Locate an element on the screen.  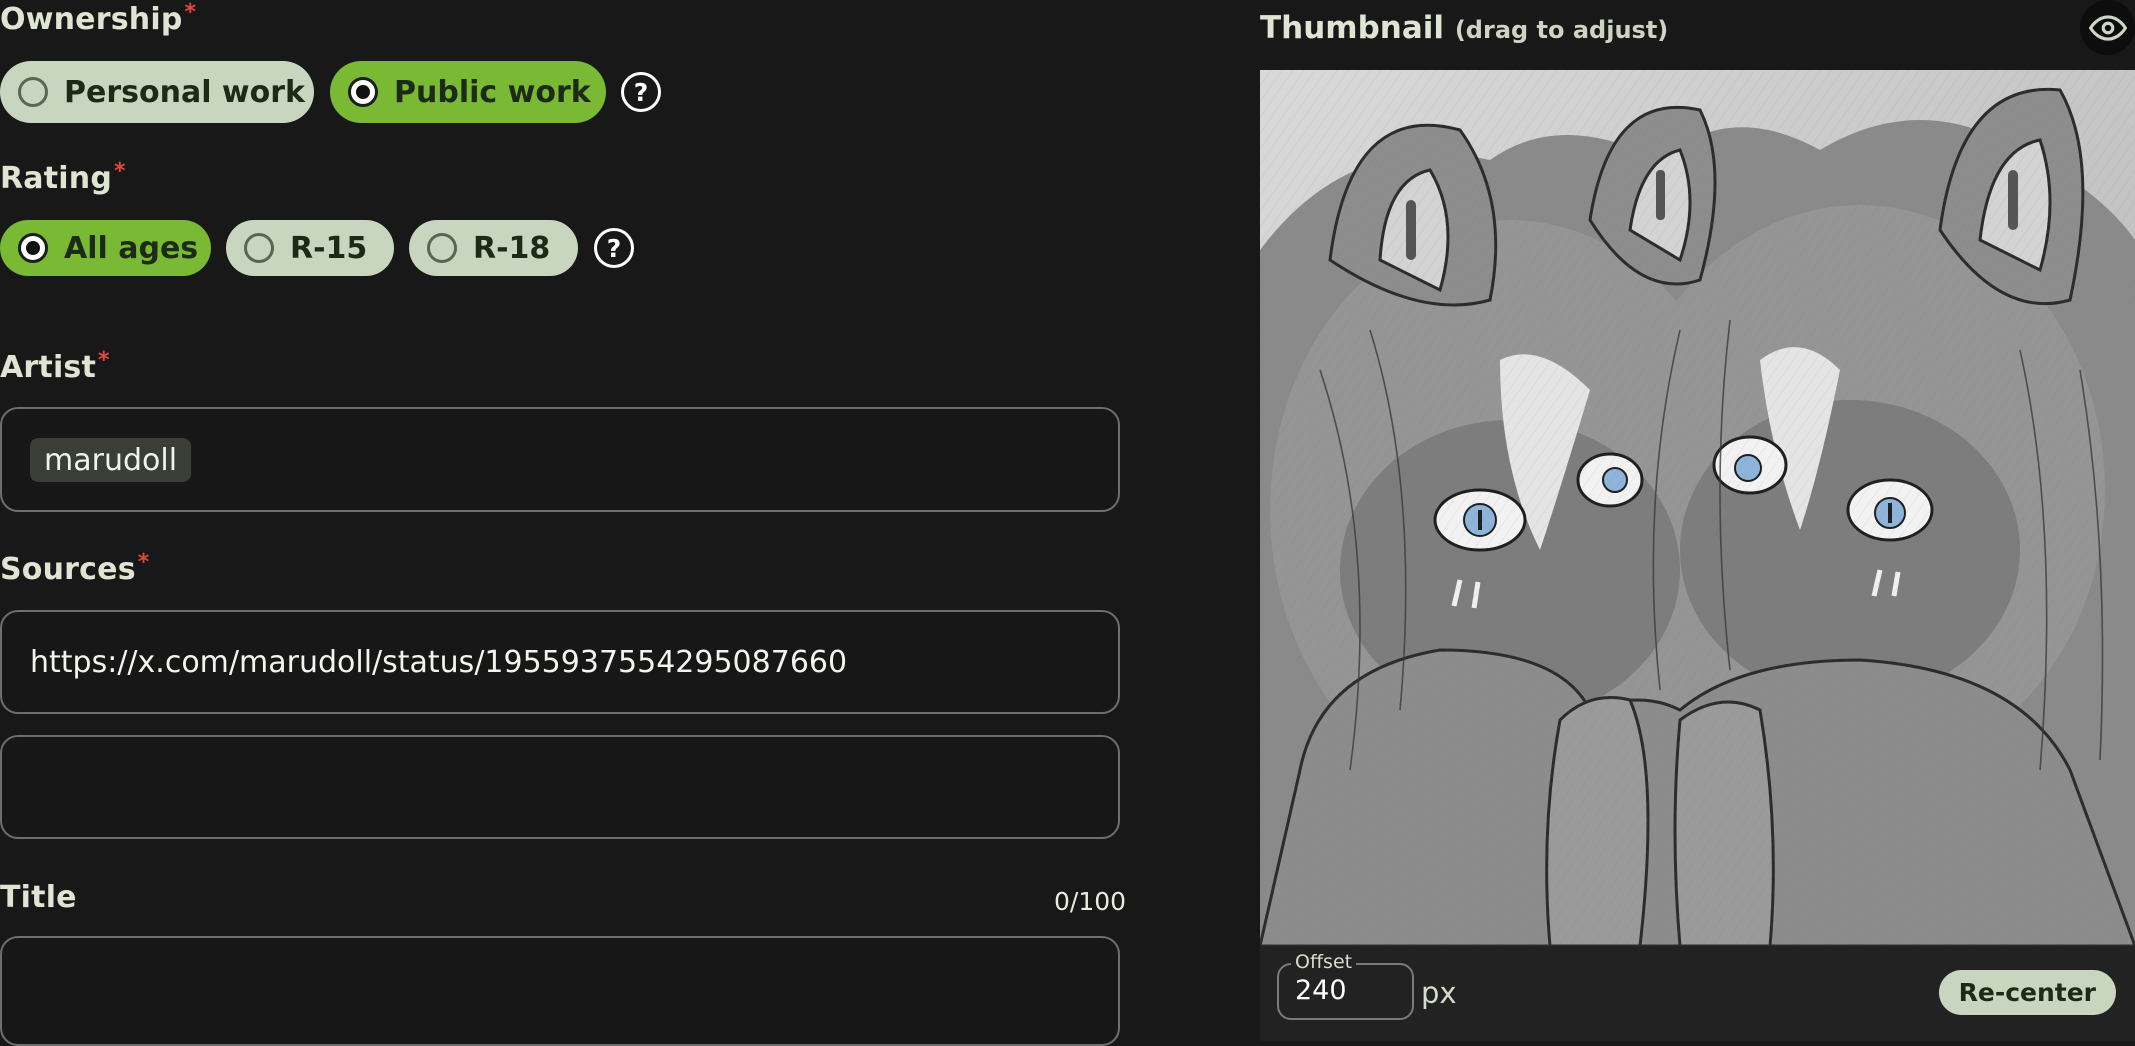
thumbnail-title: Thumbnail is located at coordinates (1352, 28).